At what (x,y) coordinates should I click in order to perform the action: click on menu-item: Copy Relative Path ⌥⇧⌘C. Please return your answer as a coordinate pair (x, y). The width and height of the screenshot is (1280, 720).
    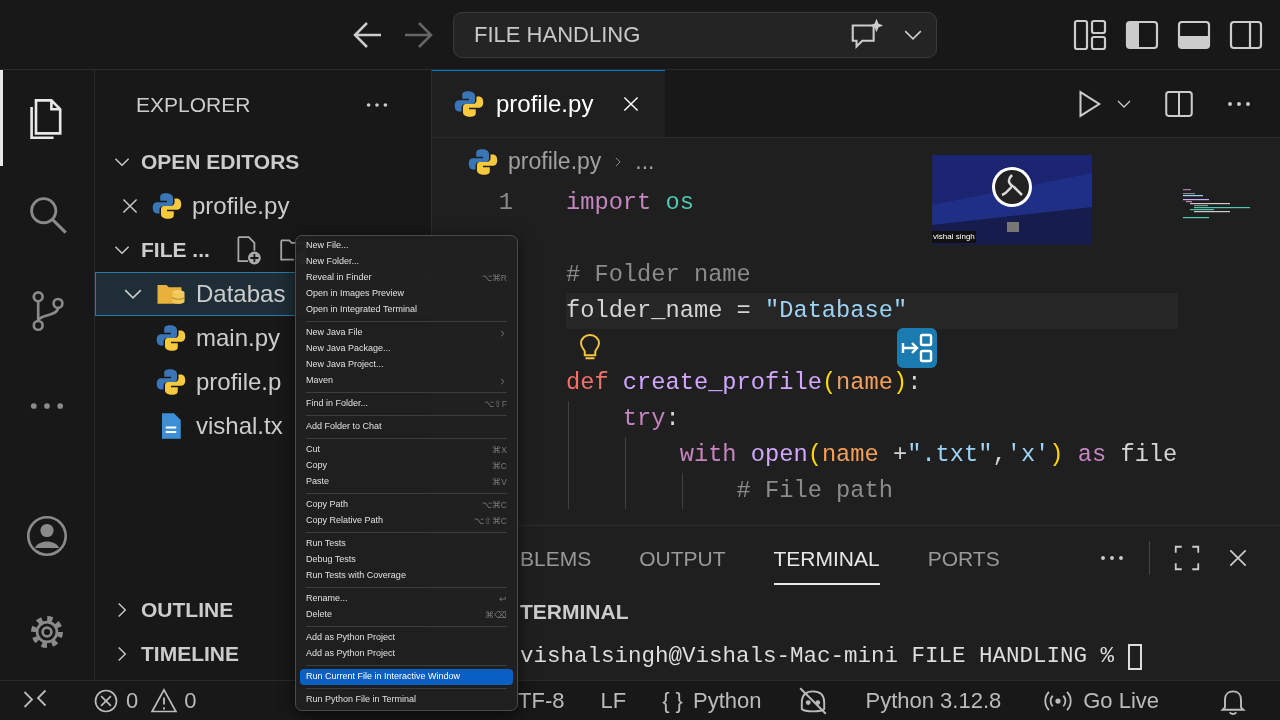
    Looking at the image, I should click on (406, 521).